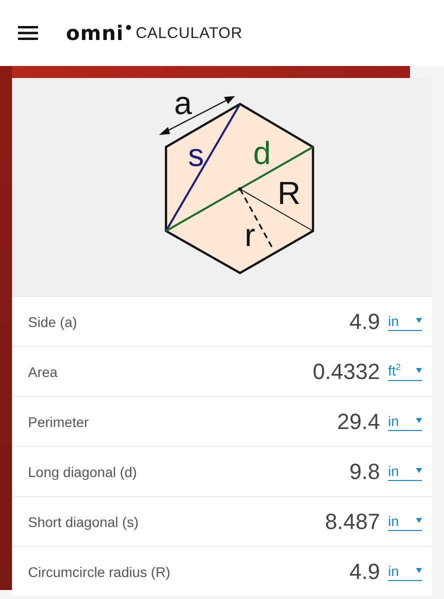 This screenshot has height=599, width=444. I want to click on diagram-label: s, so click(196, 155).